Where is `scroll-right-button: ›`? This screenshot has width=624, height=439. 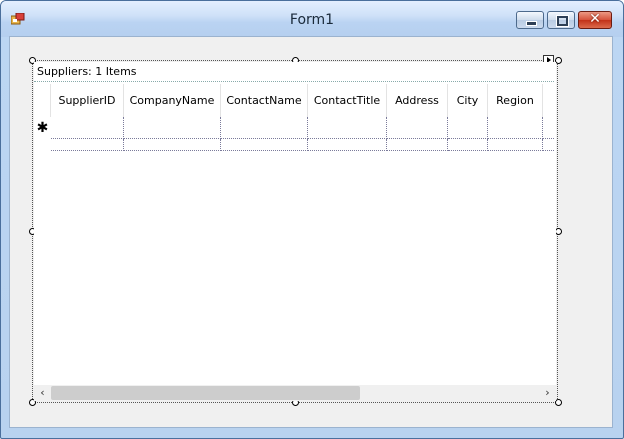 scroll-right-button: › is located at coordinates (547, 393).